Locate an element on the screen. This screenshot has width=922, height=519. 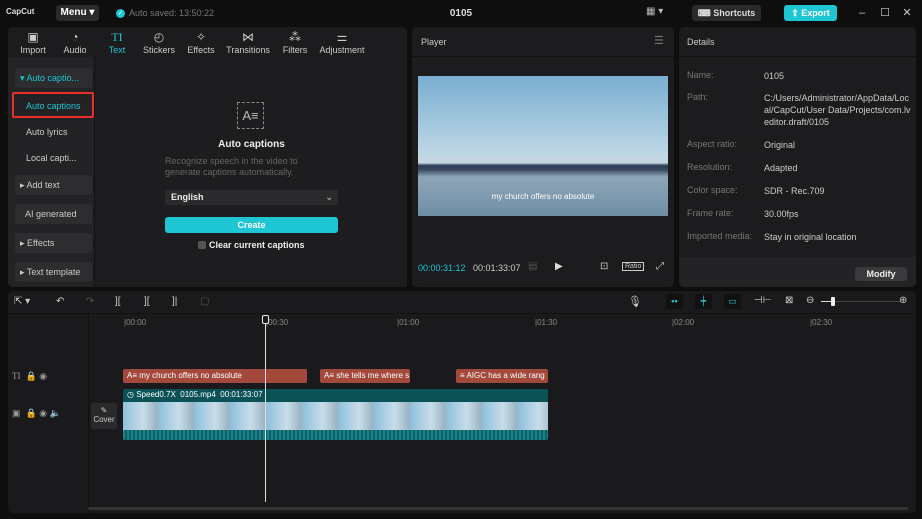
undo-icon: ↶ is located at coordinates (60, 301).